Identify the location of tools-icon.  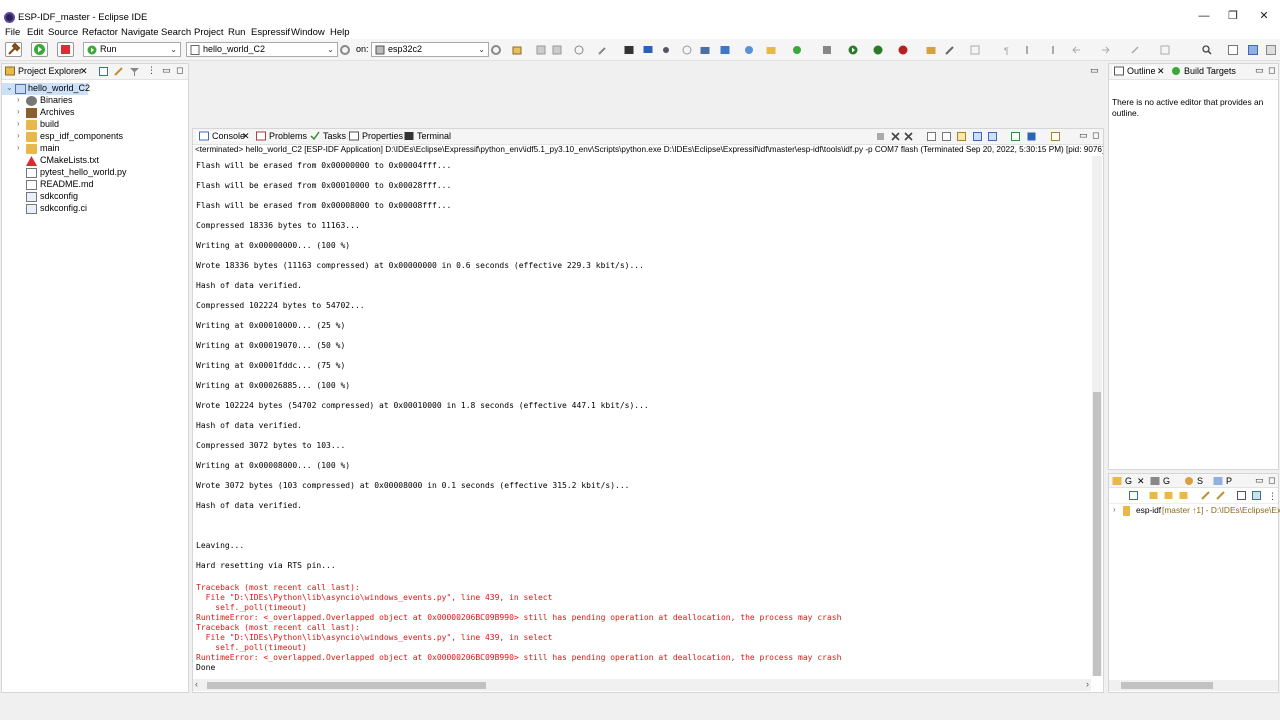
(603, 50).